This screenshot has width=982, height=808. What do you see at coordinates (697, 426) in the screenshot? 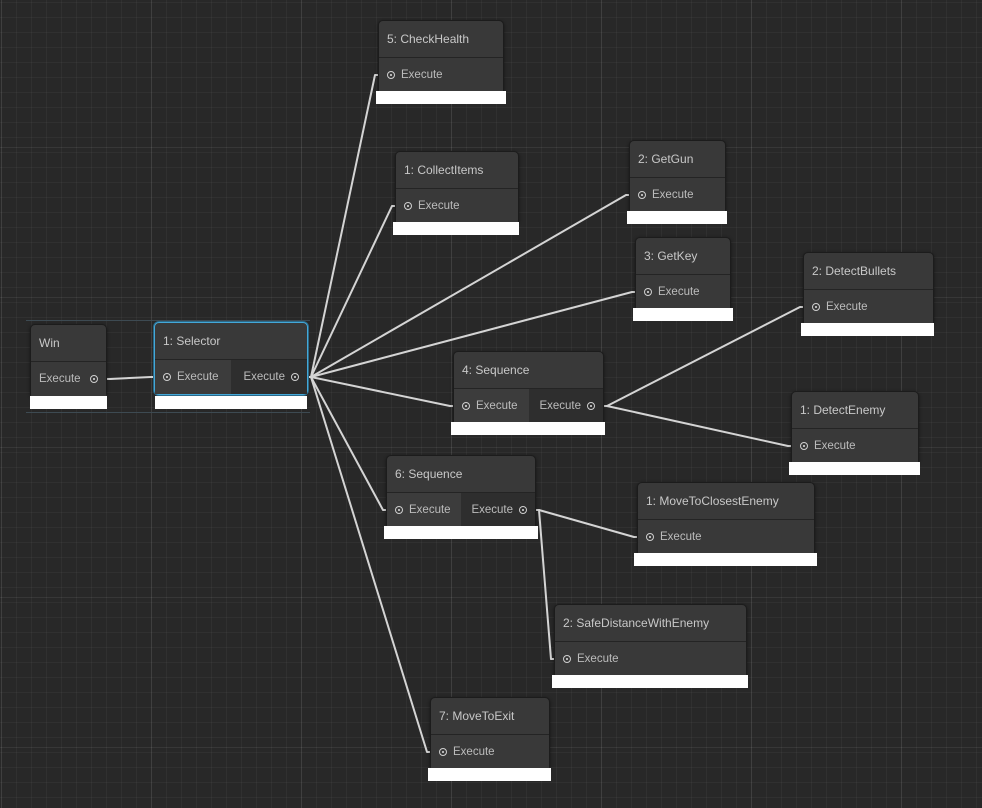
I see `edge-sequence4-to-detectenemy` at bounding box center [697, 426].